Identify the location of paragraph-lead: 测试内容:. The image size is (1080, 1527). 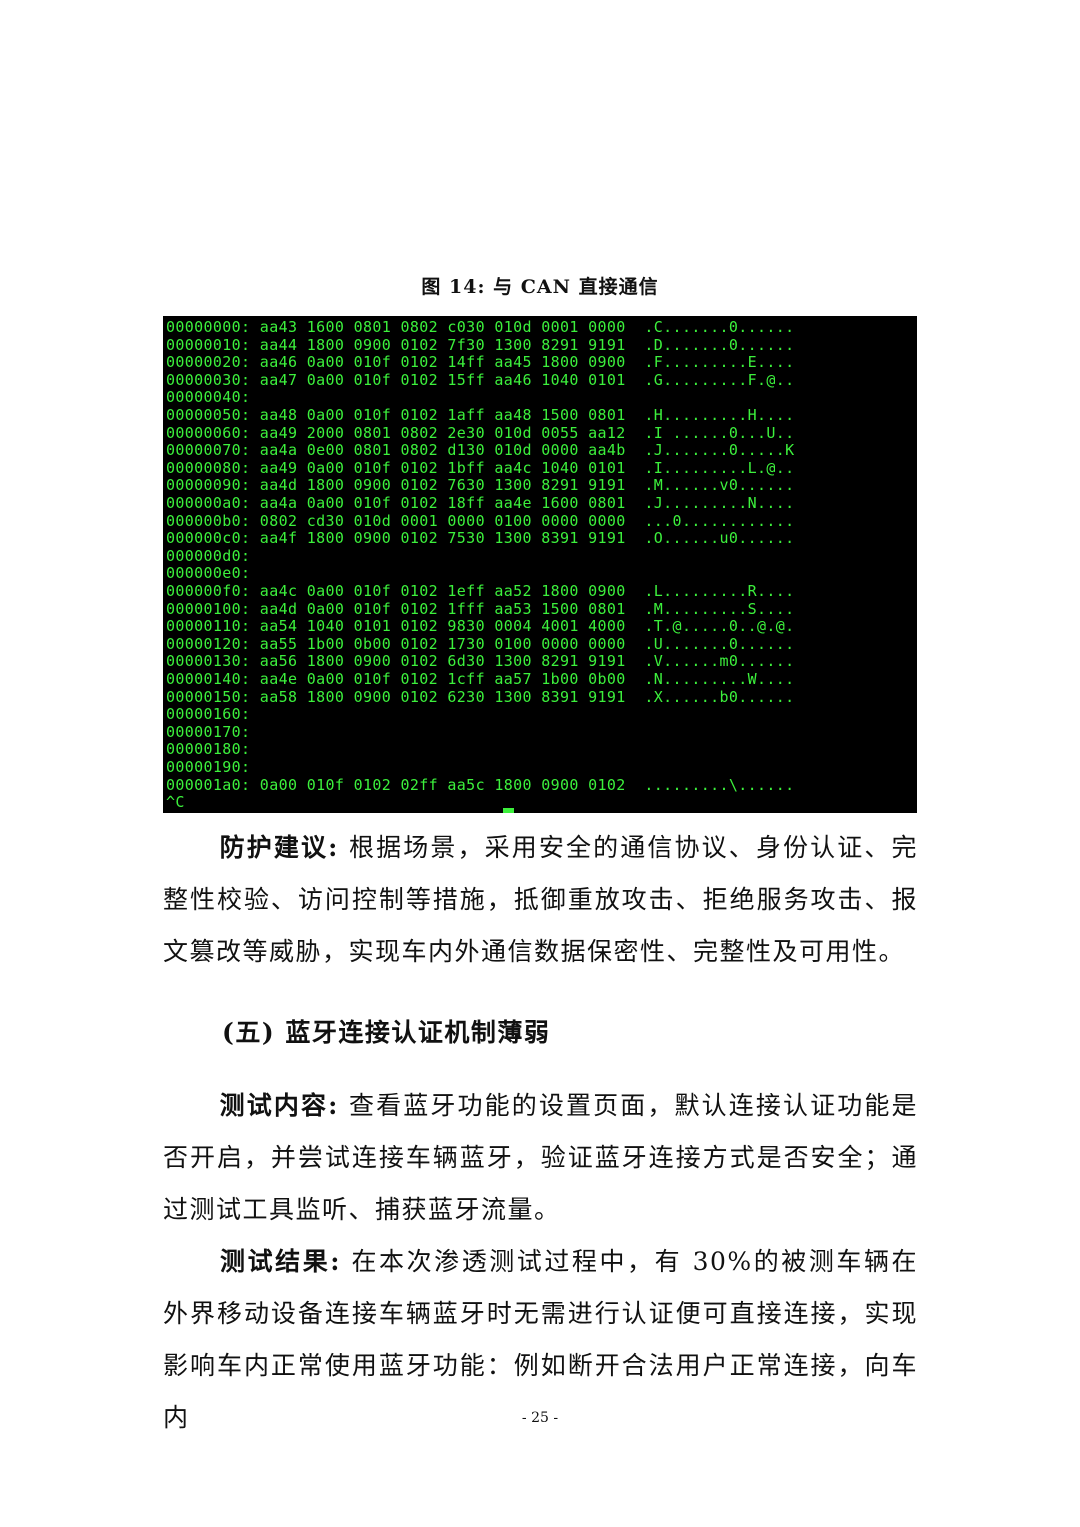
(279, 1105).